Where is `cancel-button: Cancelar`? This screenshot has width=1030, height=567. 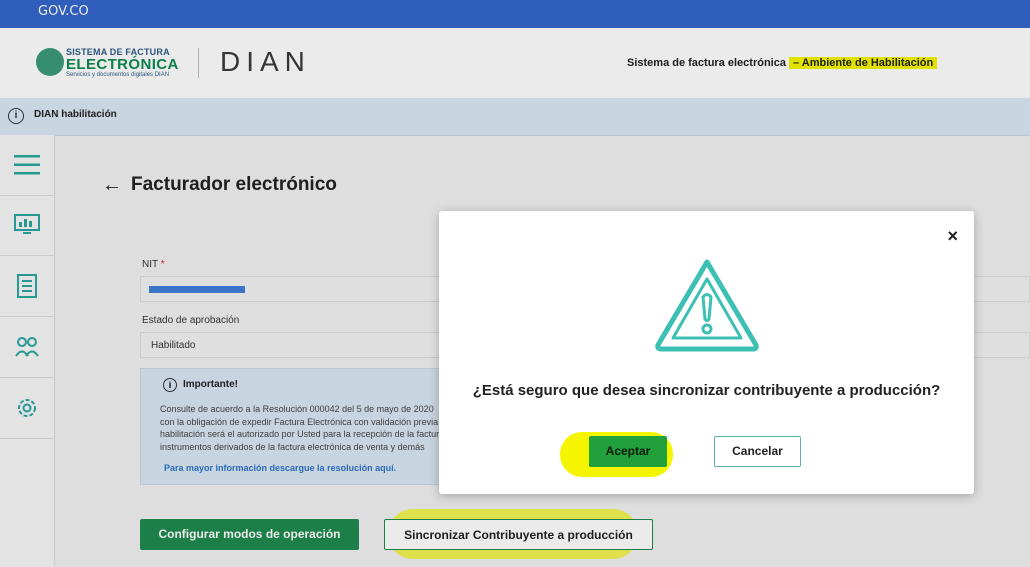
cancel-button: Cancelar is located at coordinates (757, 451).